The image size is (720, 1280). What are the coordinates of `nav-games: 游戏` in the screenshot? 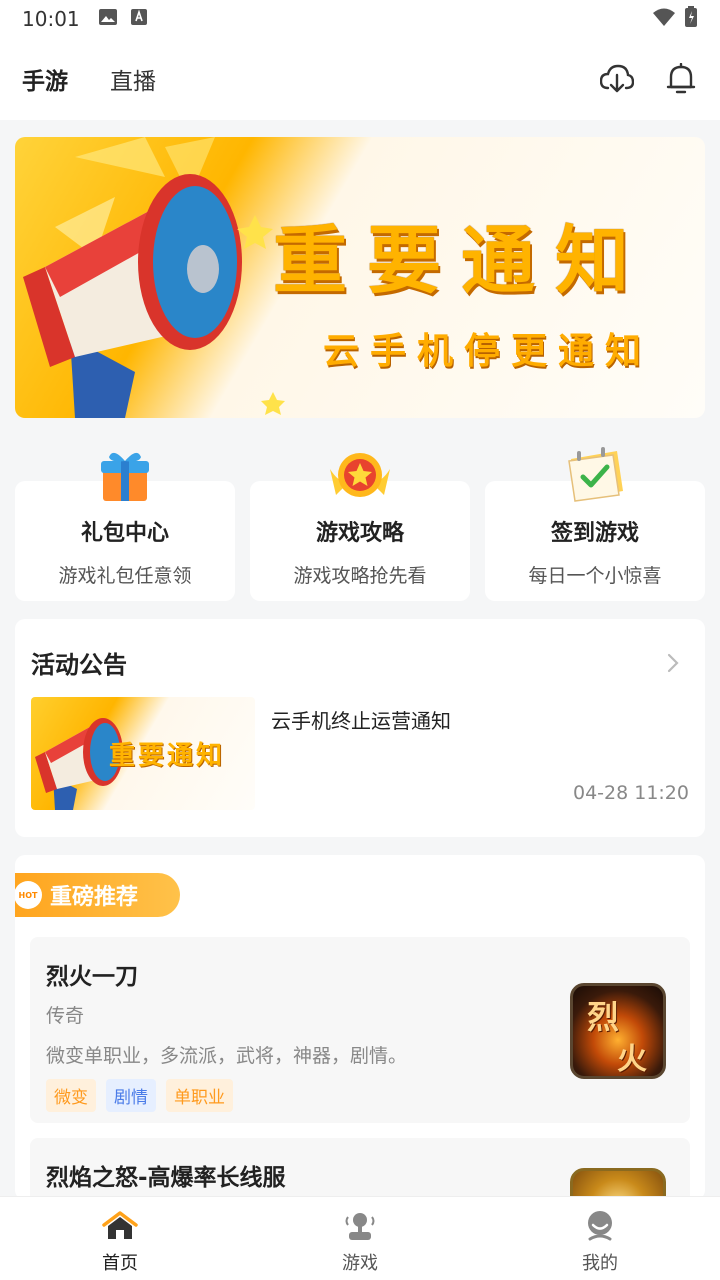 It's located at (360, 1238).